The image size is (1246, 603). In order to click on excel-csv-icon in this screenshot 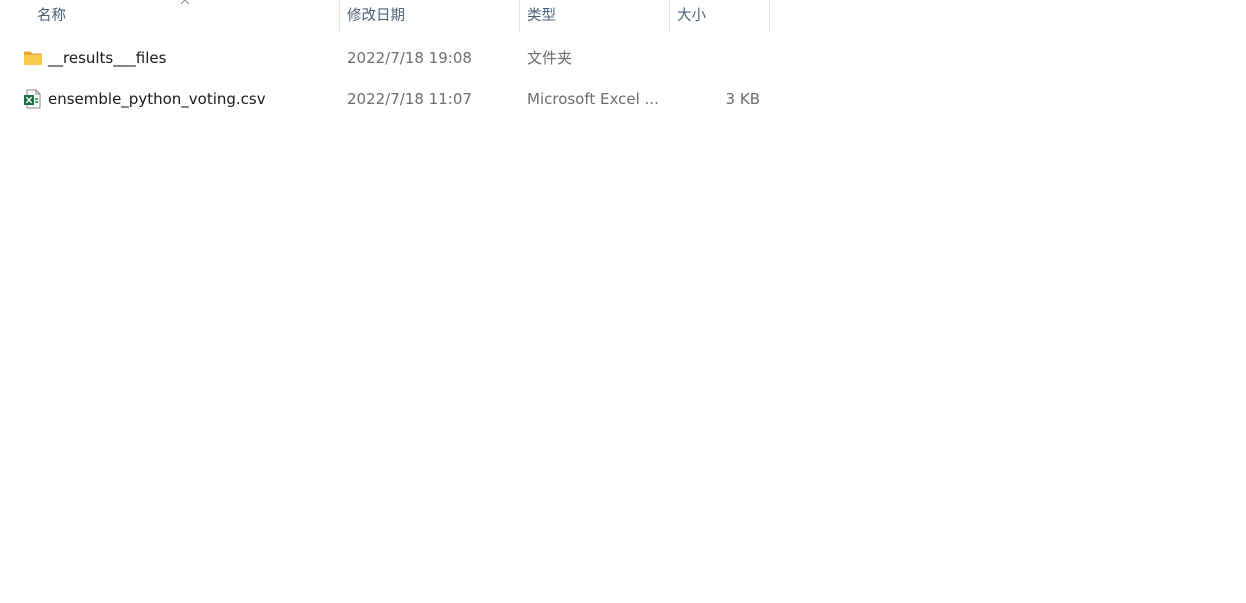, I will do `click(32, 99)`.